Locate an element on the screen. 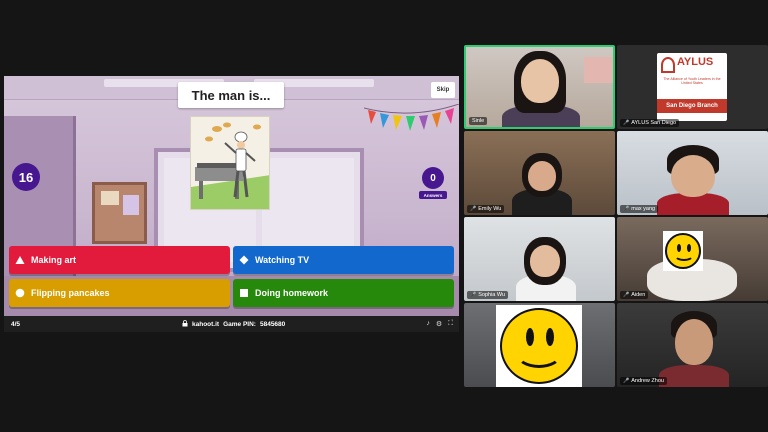  participant-name: AYLUS San Diego is located at coordinates (654, 123).